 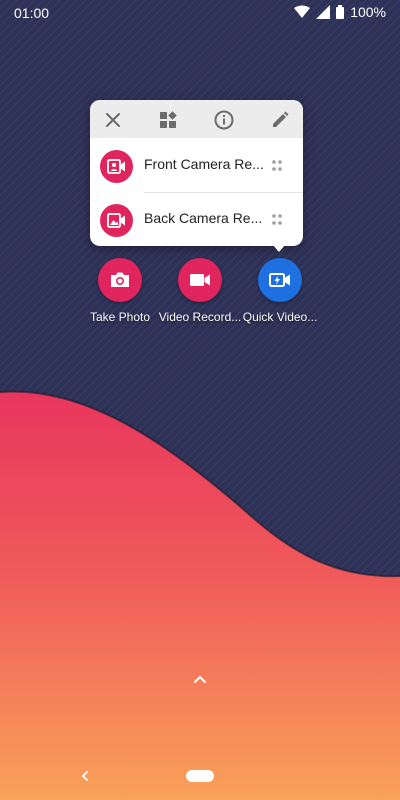 I want to click on app-label: Take Photo, so click(x=120, y=317).